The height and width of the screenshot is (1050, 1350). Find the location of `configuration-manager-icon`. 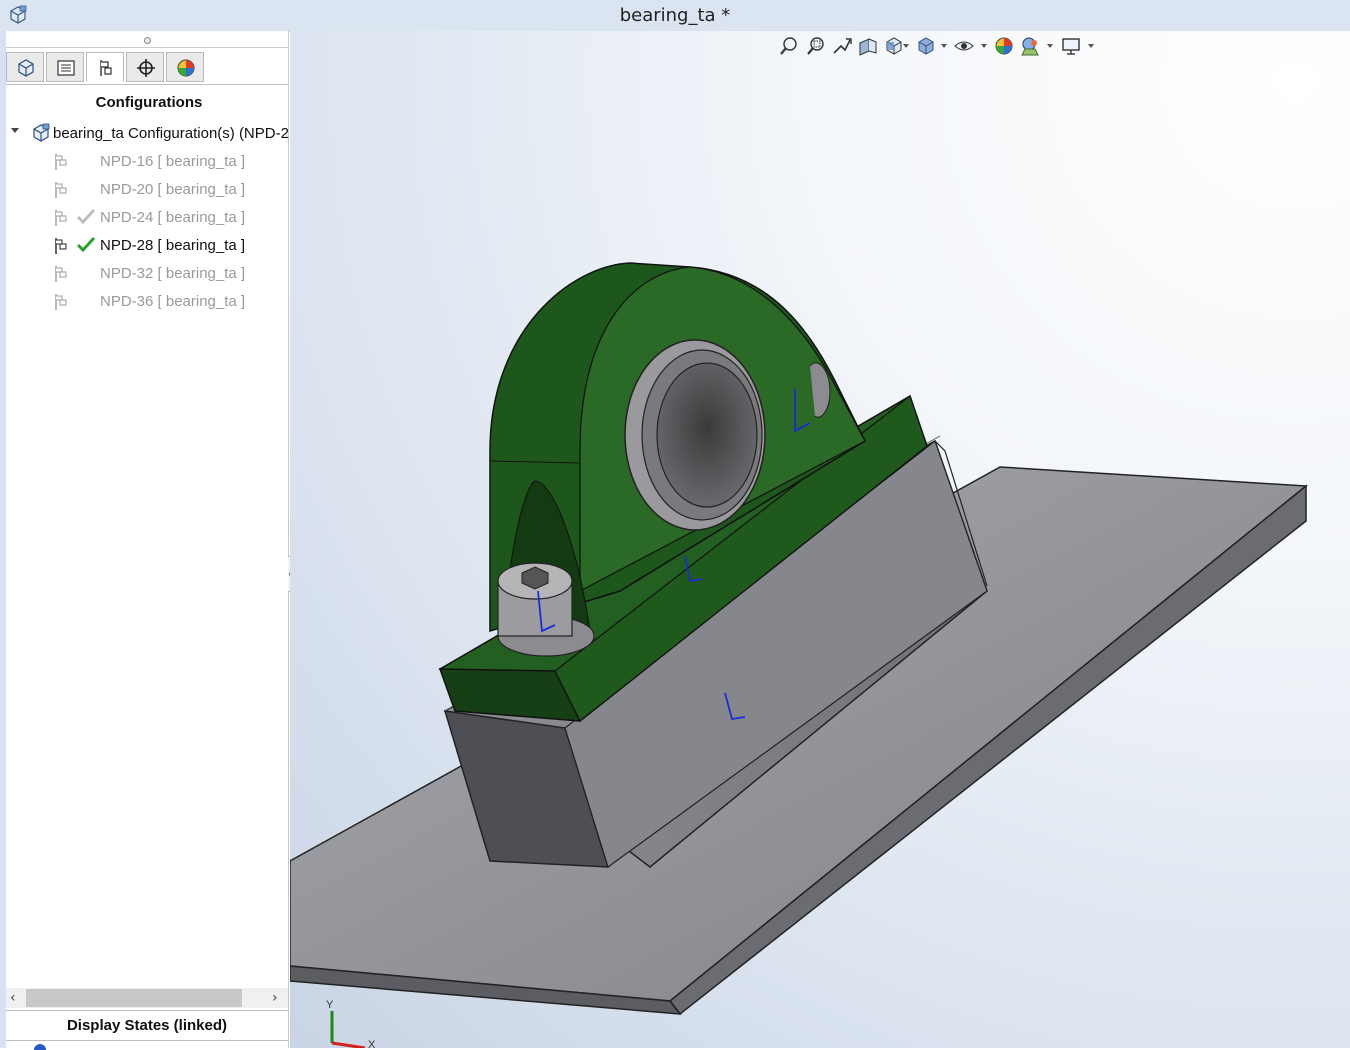

configuration-manager-icon is located at coordinates (106, 68).